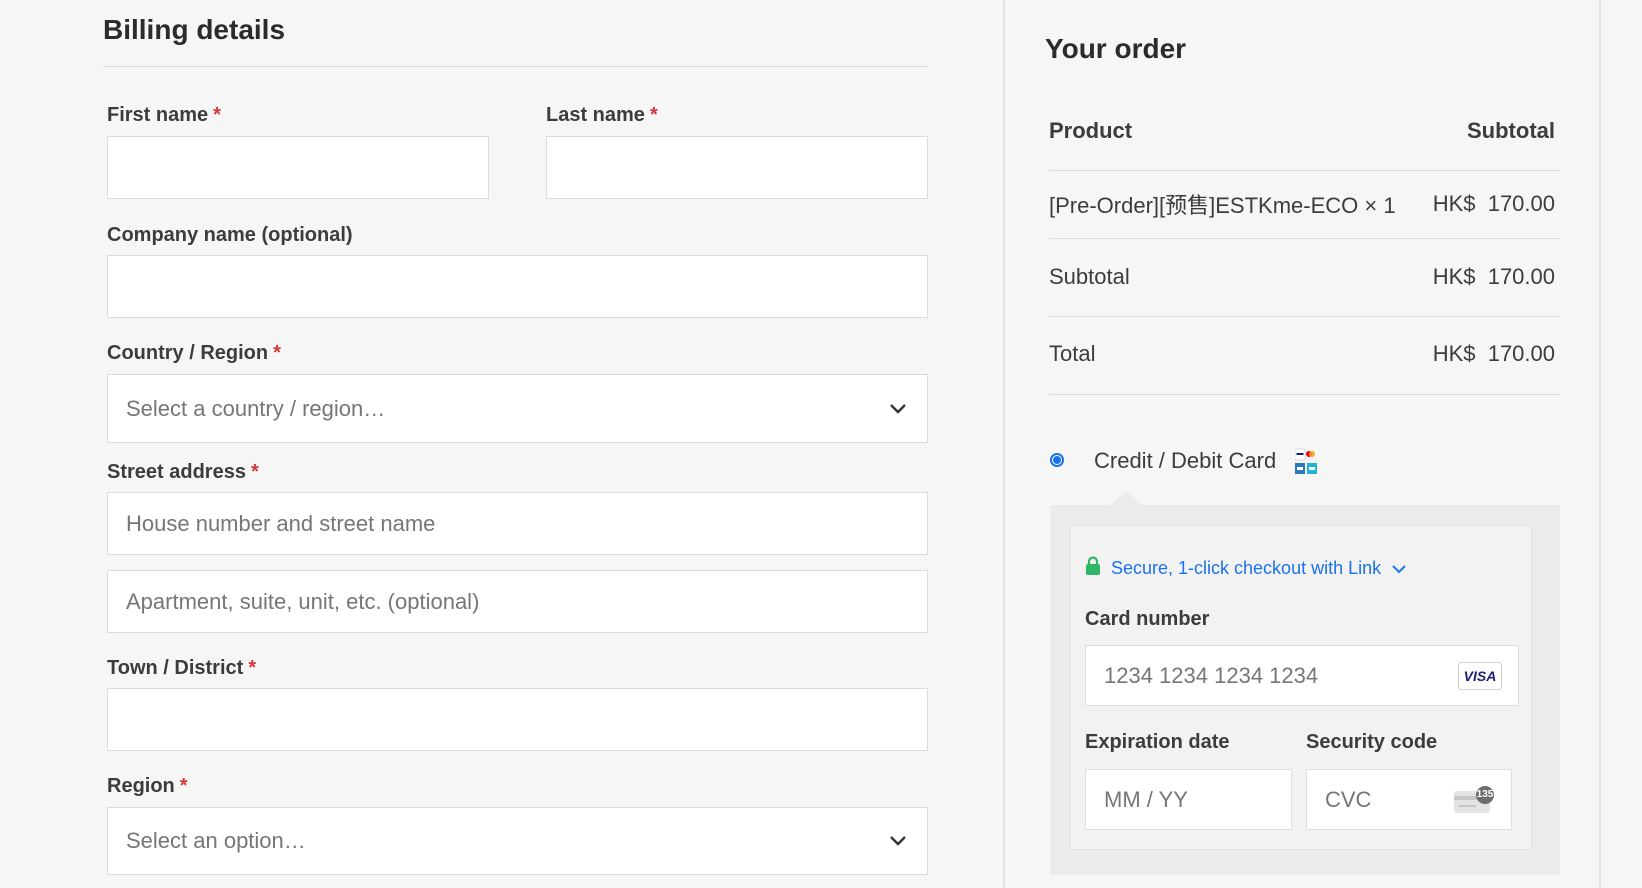 The height and width of the screenshot is (888, 1642). I want to click on radio-selected-dot, so click(1057, 460).